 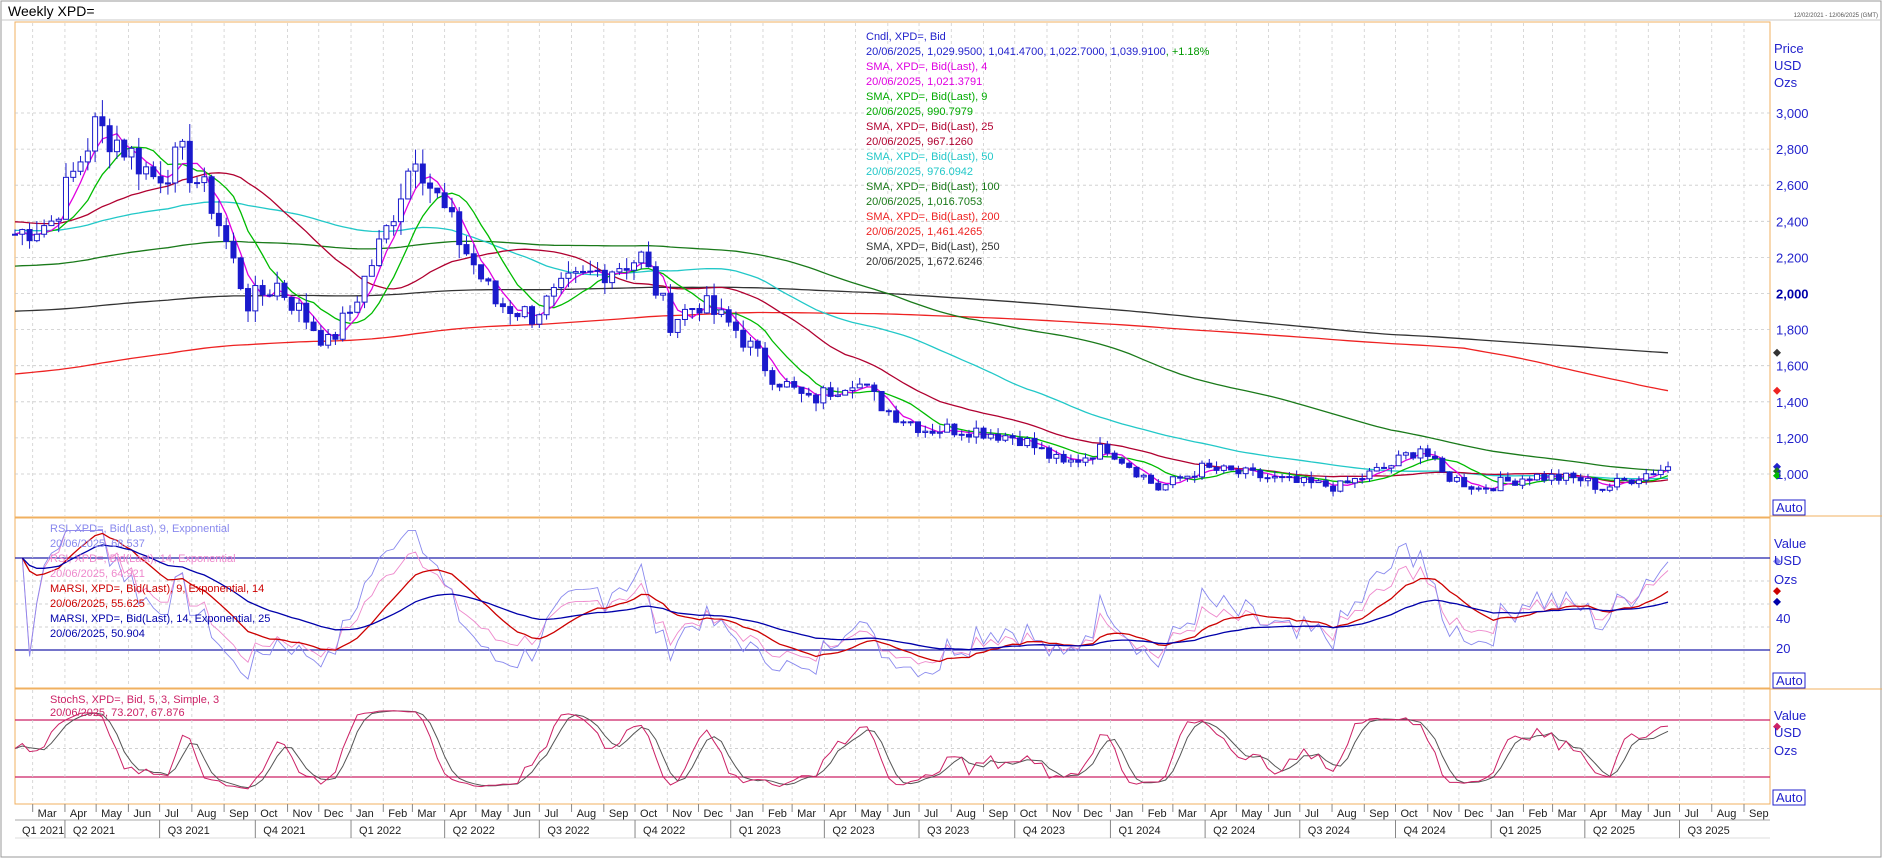 What do you see at coordinates (931, 814) in the screenshot?
I see `month-label: Jul` at bounding box center [931, 814].